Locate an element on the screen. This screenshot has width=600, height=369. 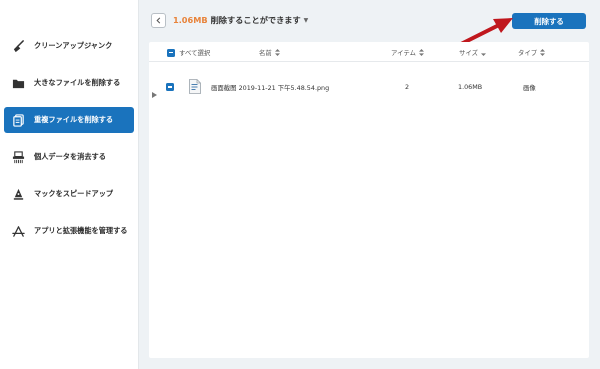
summary-text: 削除することができます is located at coordinates (255, 20).